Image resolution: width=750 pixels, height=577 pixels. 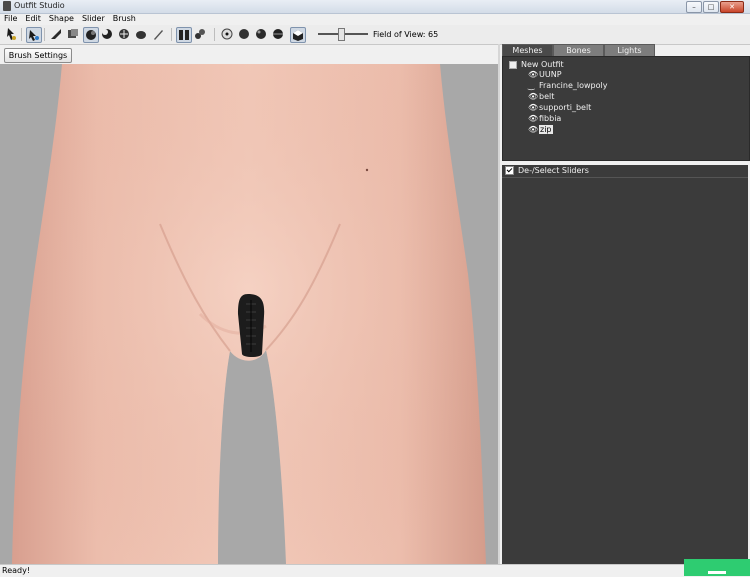 What do you see at coordinates (732, 7) in the screenshot?
I see `close-button: ✕` at bounding box center [732, 7].